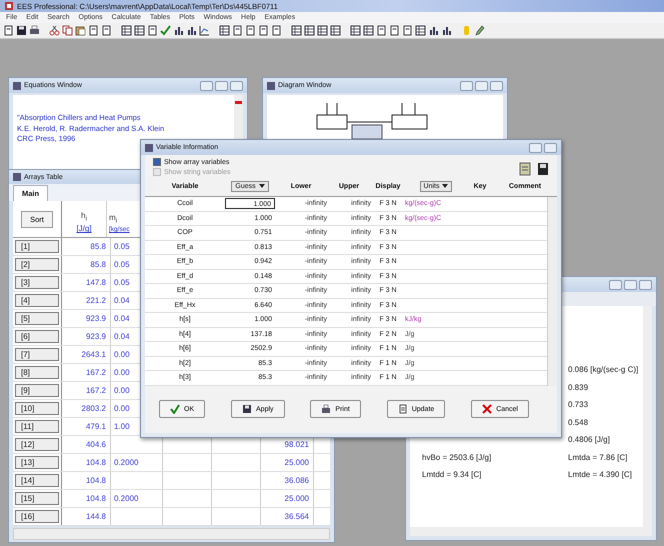  I want to click on row-header: [9], so click(37, 391).